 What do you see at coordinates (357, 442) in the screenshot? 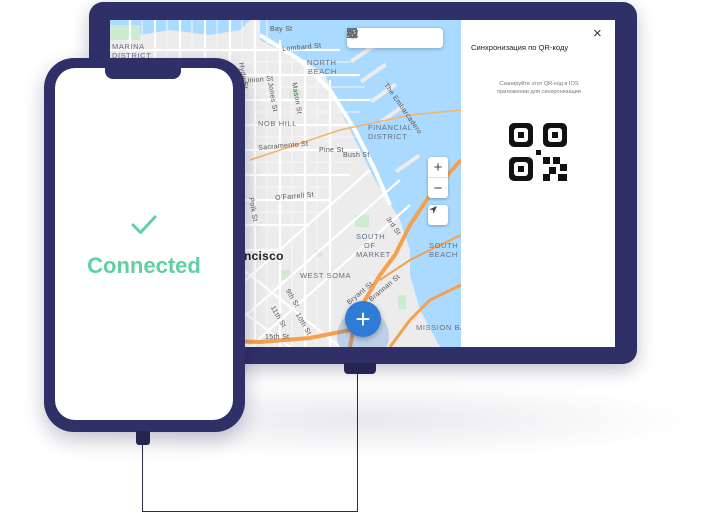
I see `connection-cable-right` at bounding box center [357, 442].